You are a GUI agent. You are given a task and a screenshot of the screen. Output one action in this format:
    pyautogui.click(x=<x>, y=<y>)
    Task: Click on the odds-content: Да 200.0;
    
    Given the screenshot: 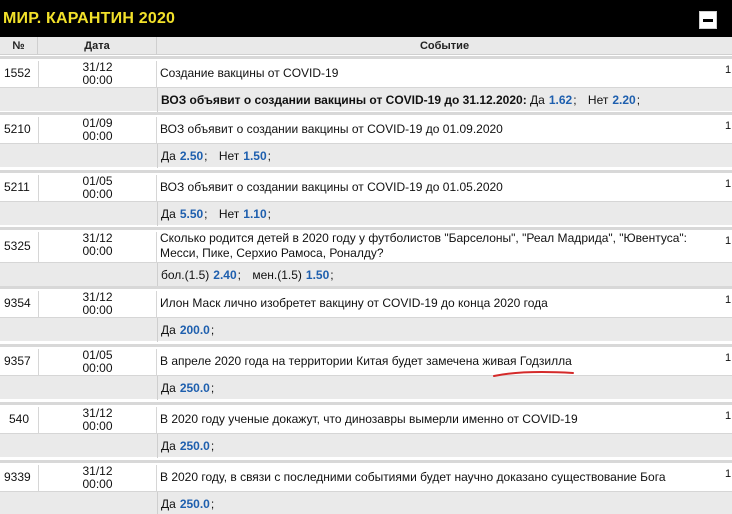 What is the action you would take?
    pyautogui.click(x=185, y=330)
    